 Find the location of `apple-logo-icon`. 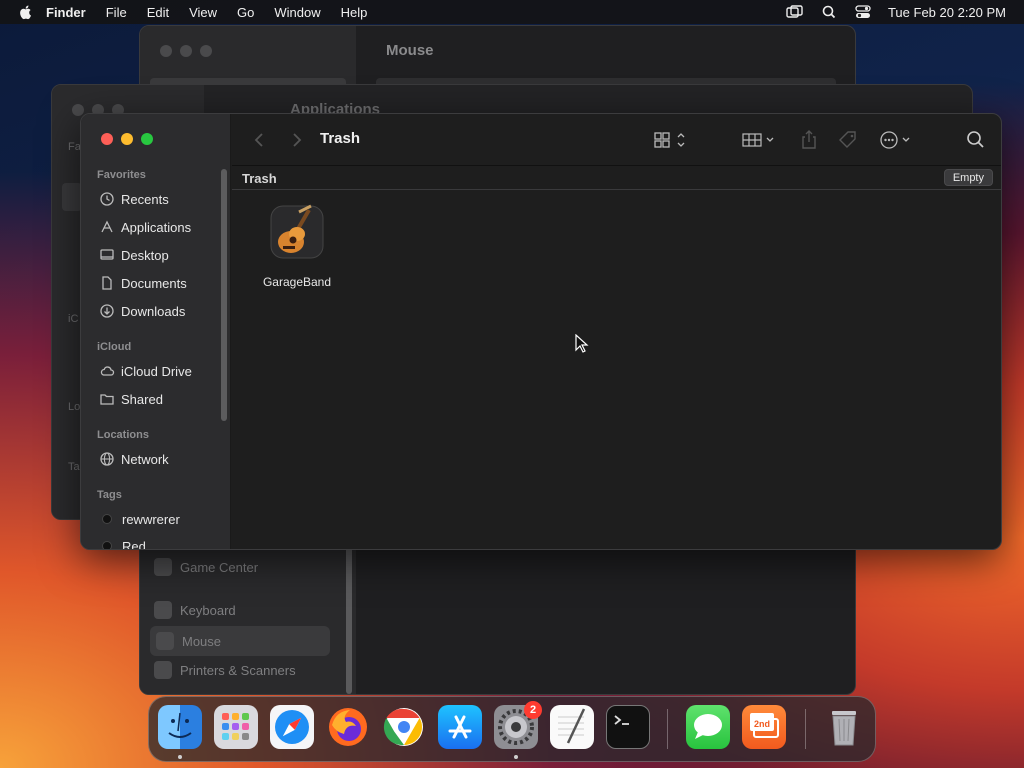

apple-logo-icon is located at coordinates (26, 12).